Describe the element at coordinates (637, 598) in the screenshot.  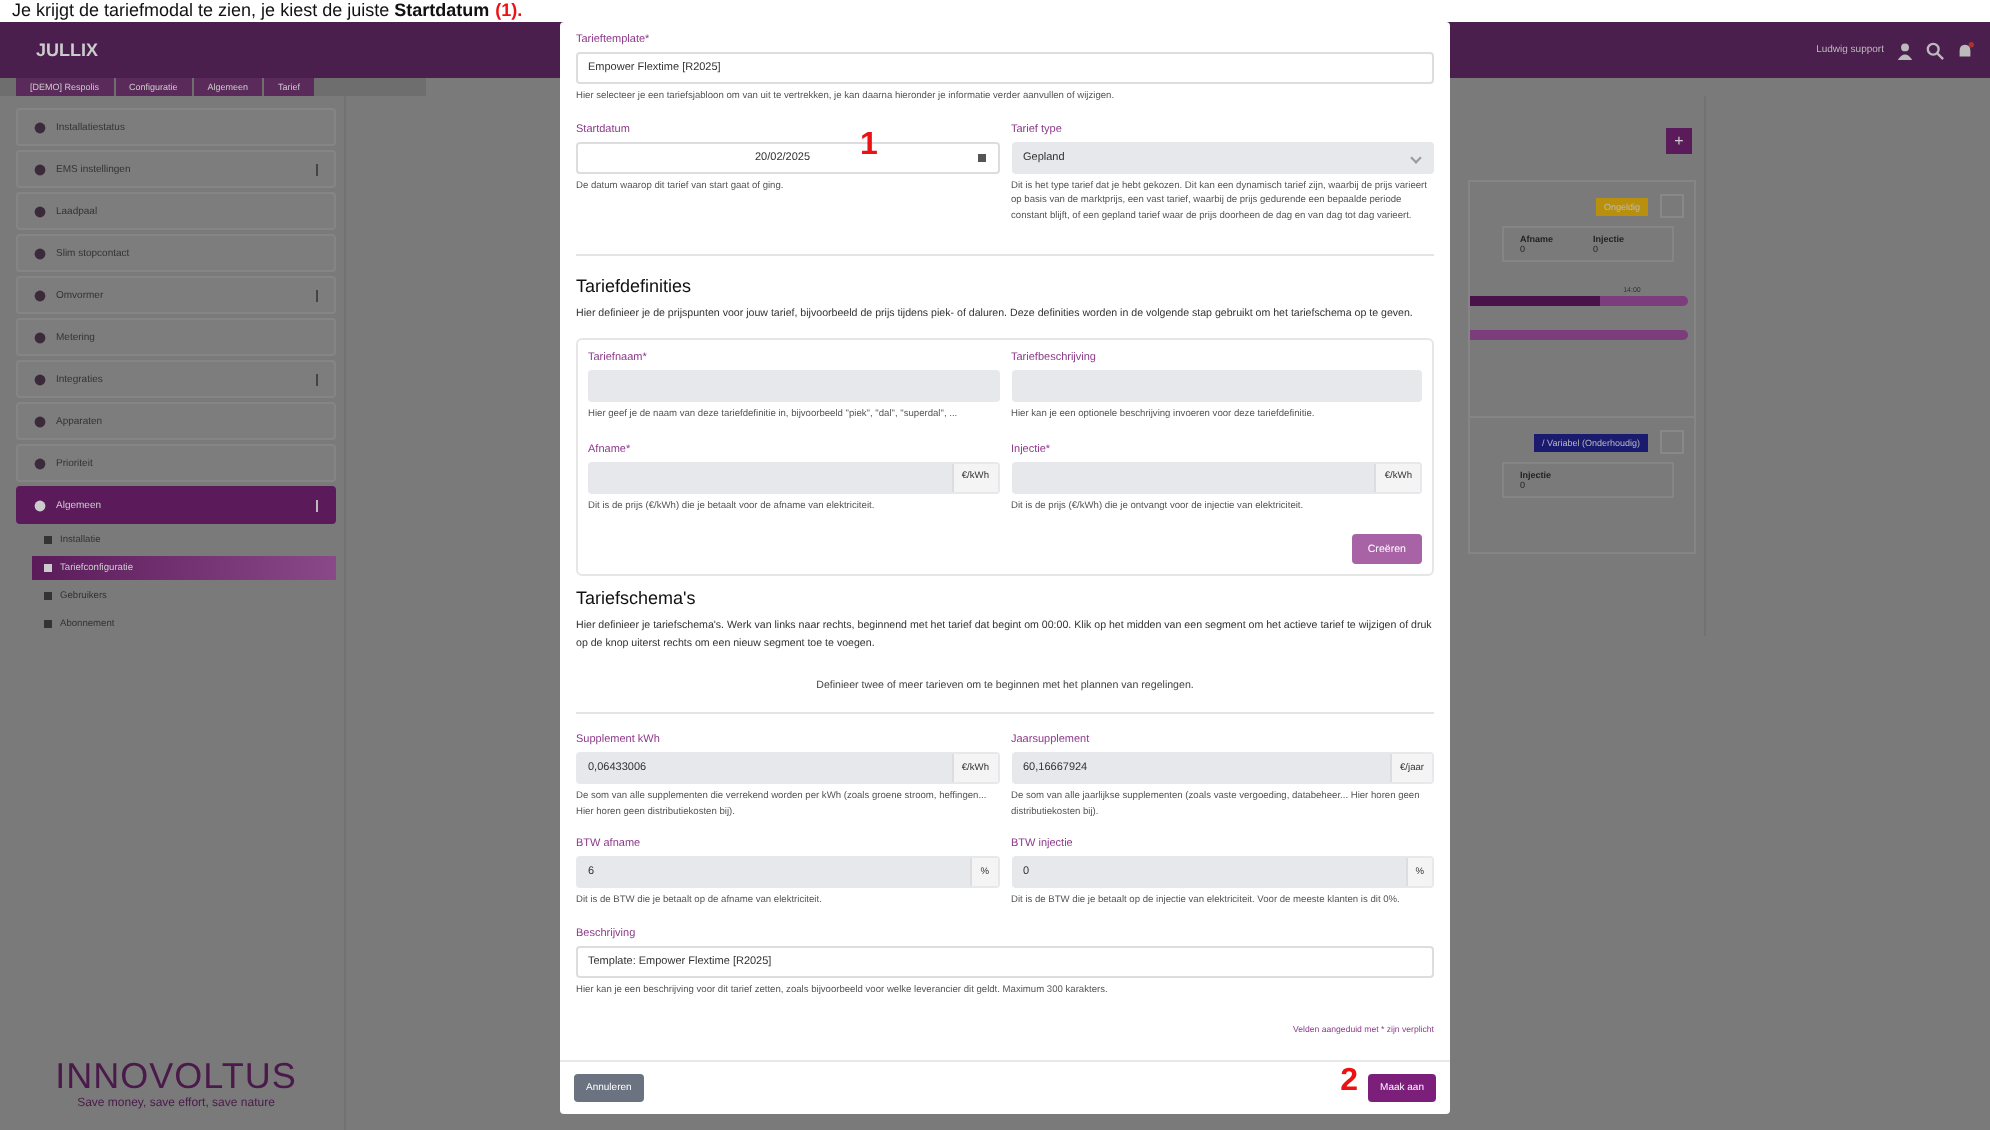
I see `section-title: Tariefschema's` at that location.